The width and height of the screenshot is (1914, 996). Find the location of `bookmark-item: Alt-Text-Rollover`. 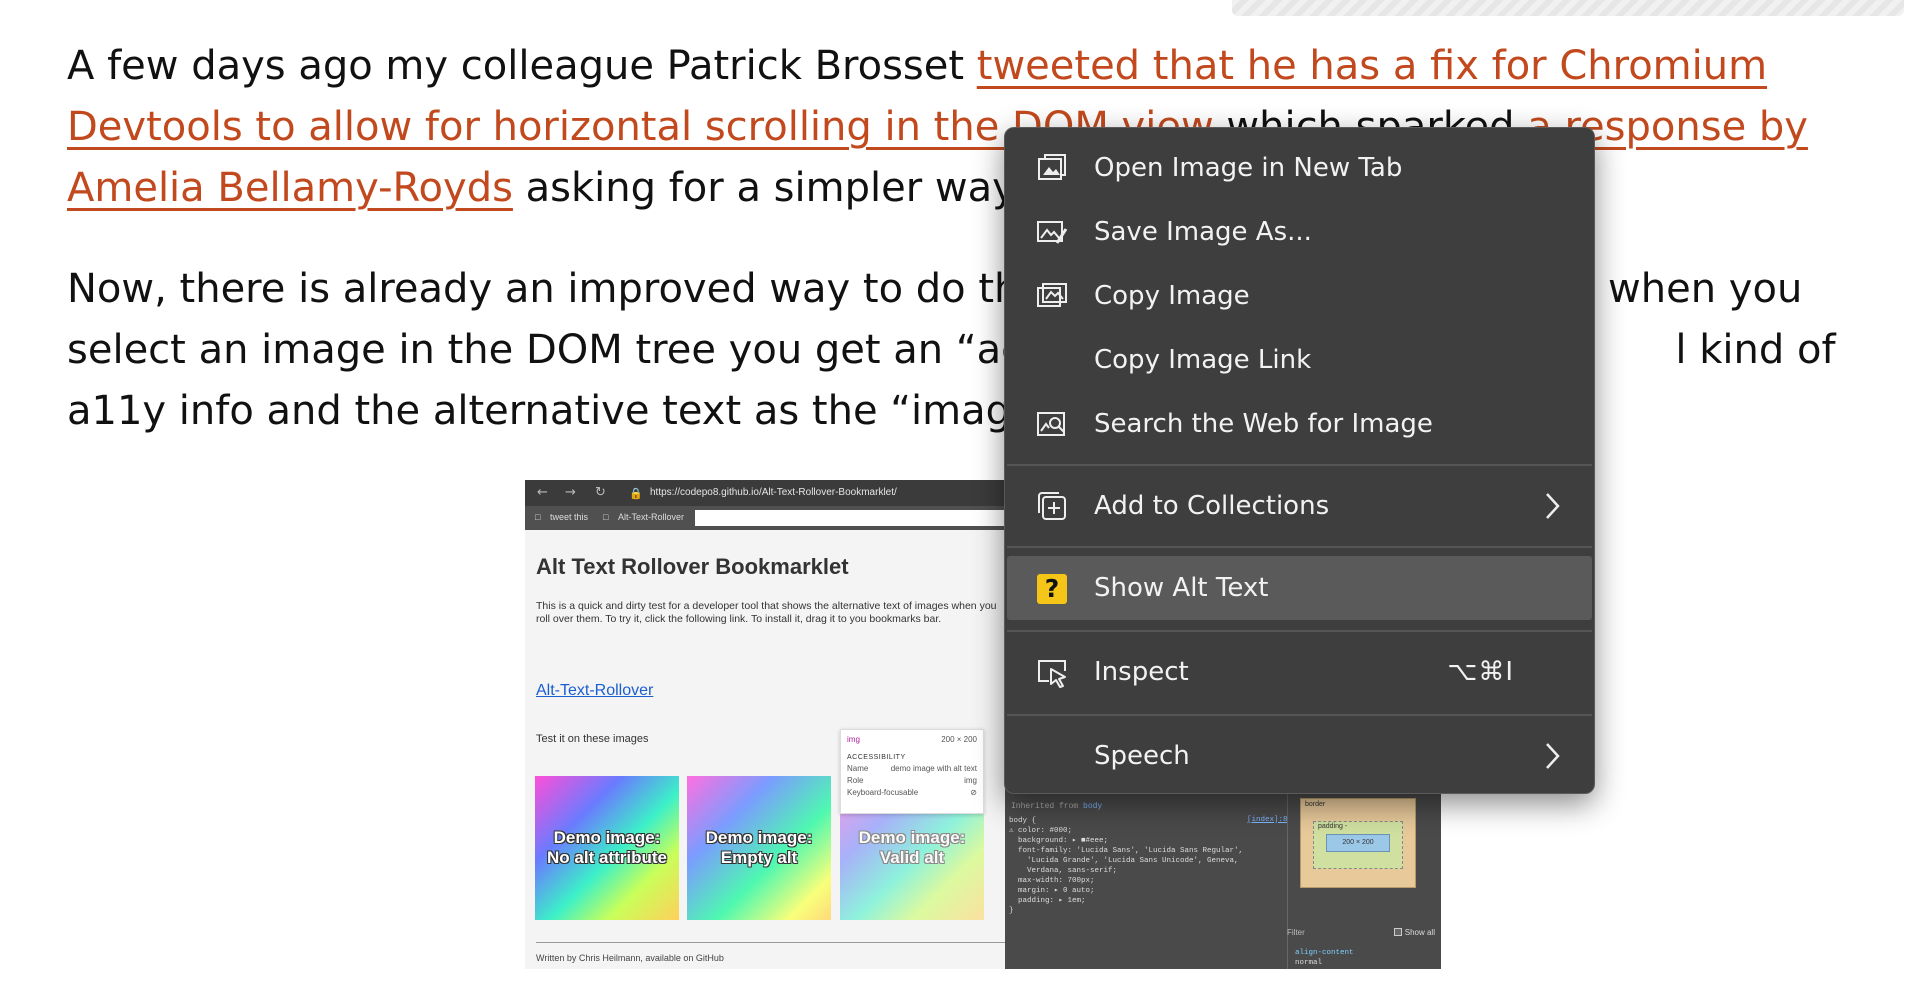

bookmark-item: Alt-Text-Rollover is located at coordinates (651, 517).